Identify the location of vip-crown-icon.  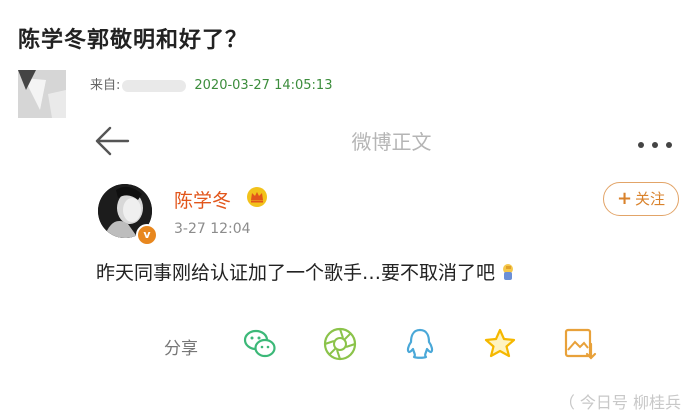
(257, 197).